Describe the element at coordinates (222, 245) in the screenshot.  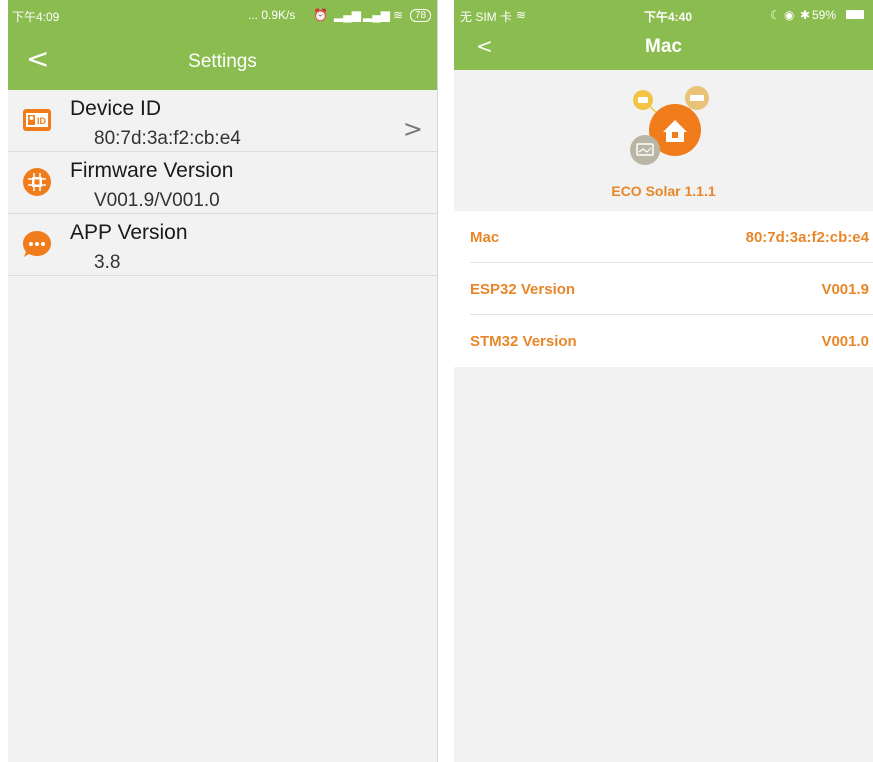
I see `app-version-row: APP Version 3.8` at that location.